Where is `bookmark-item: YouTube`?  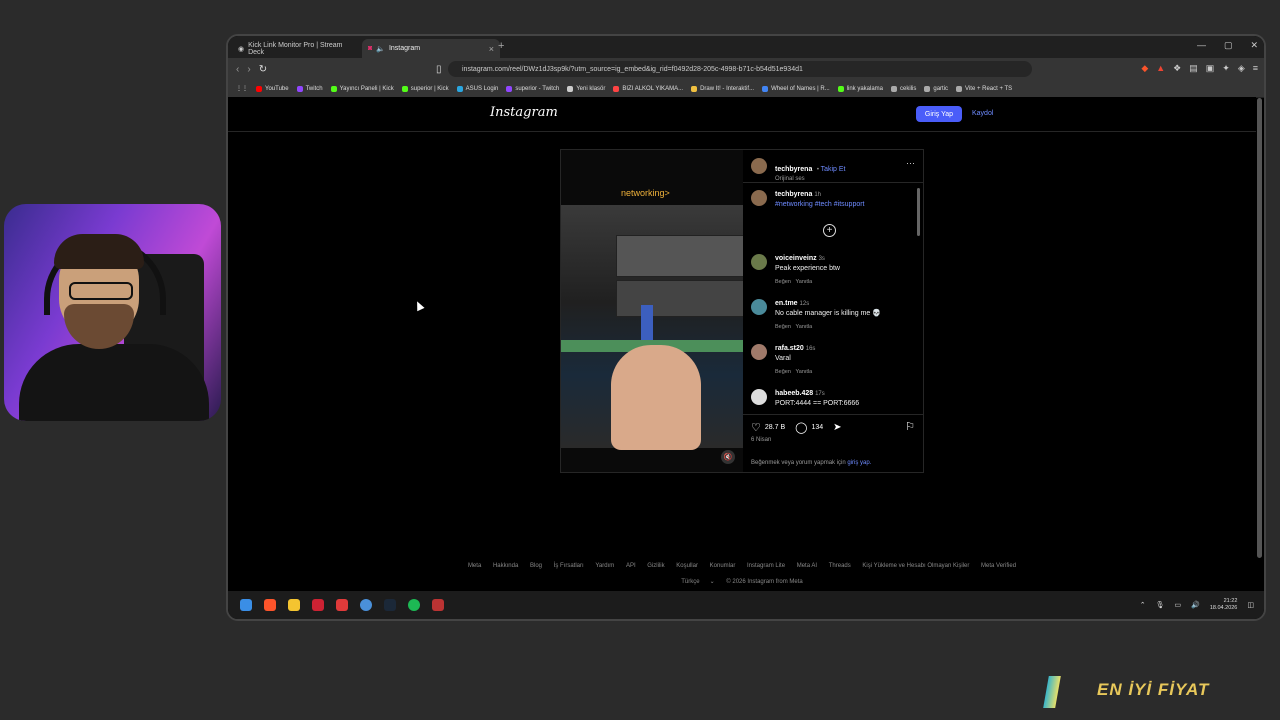 bookmark-item: YouTube is located at coordinates (272, 88).